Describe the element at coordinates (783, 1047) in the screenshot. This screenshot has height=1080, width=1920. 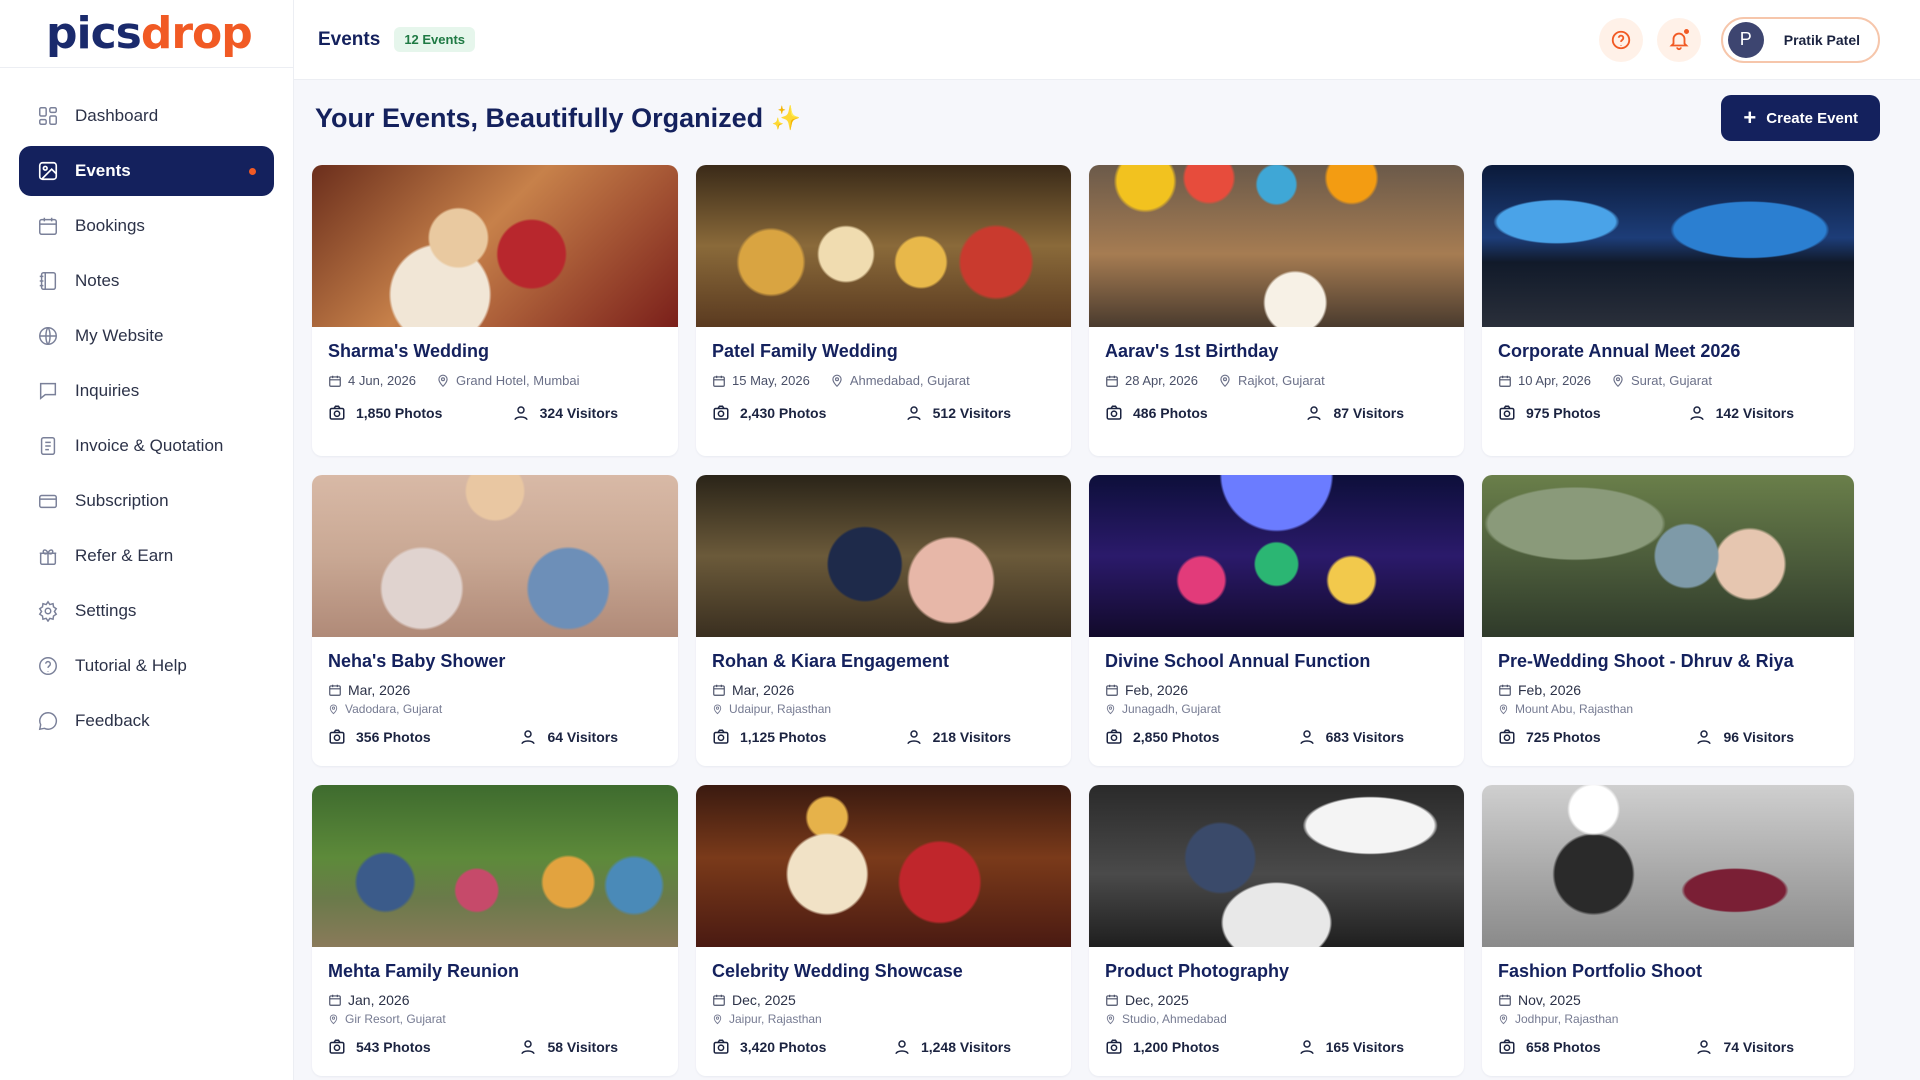
I see `event-photos-count: 3,420 Photos` at that location.